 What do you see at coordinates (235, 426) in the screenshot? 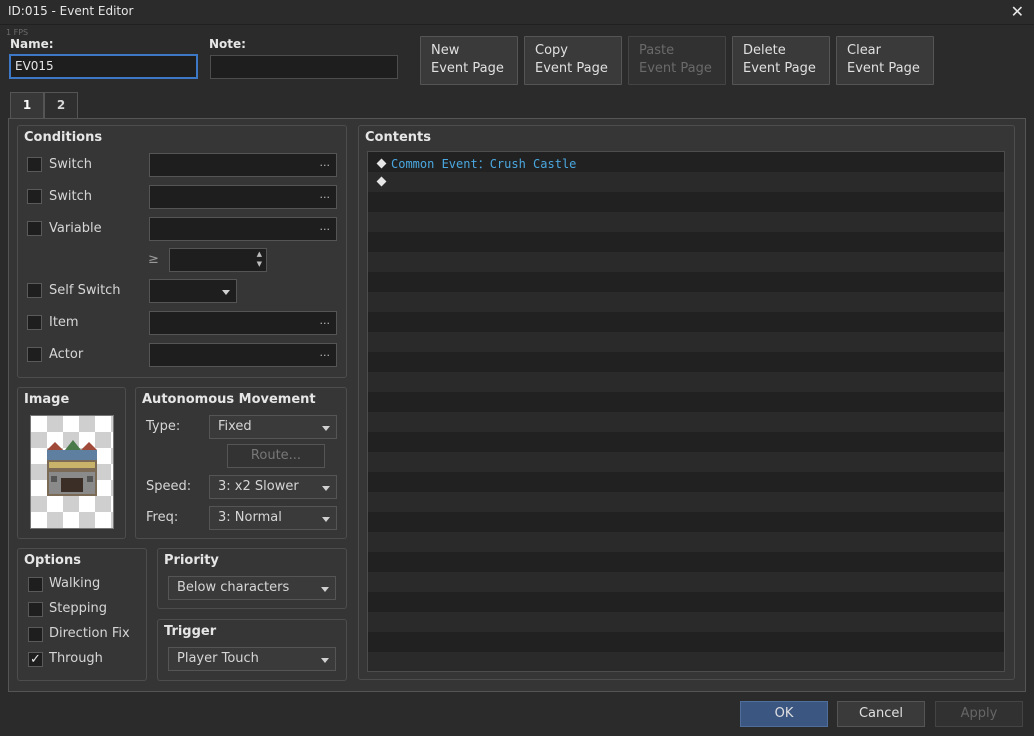
I see `type-value: Fixed` at bounding box center [235, 426].